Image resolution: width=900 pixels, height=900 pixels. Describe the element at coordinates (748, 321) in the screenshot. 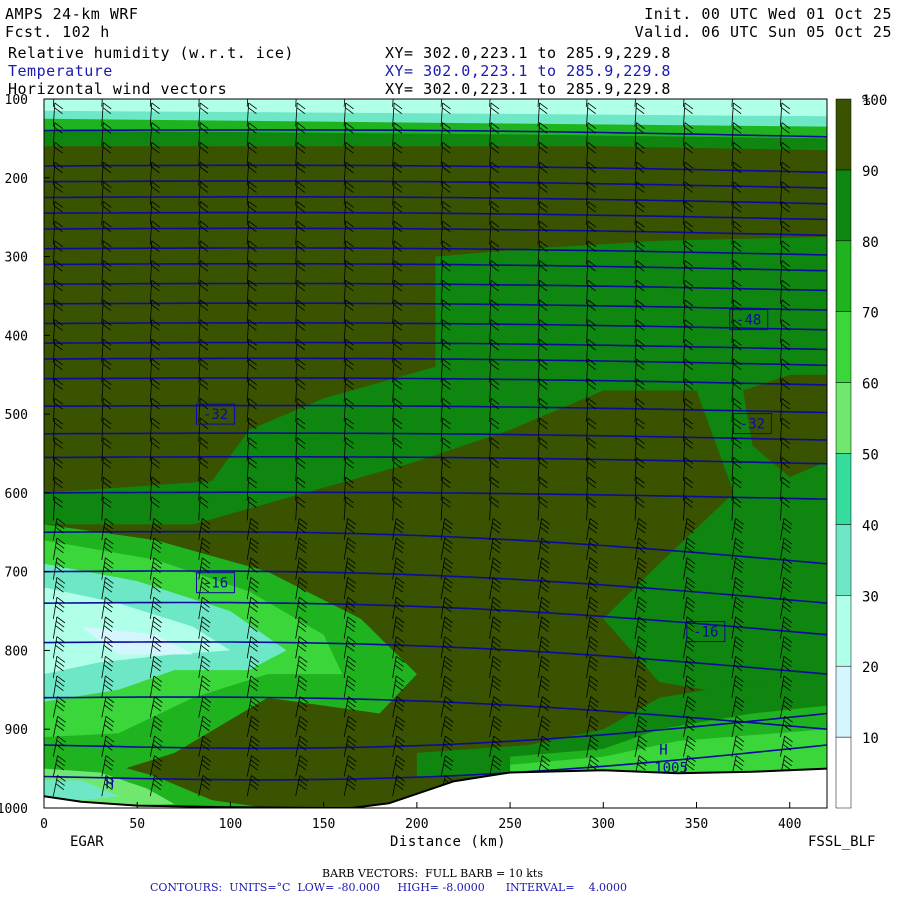

I see `contour-label: -48` at that location.